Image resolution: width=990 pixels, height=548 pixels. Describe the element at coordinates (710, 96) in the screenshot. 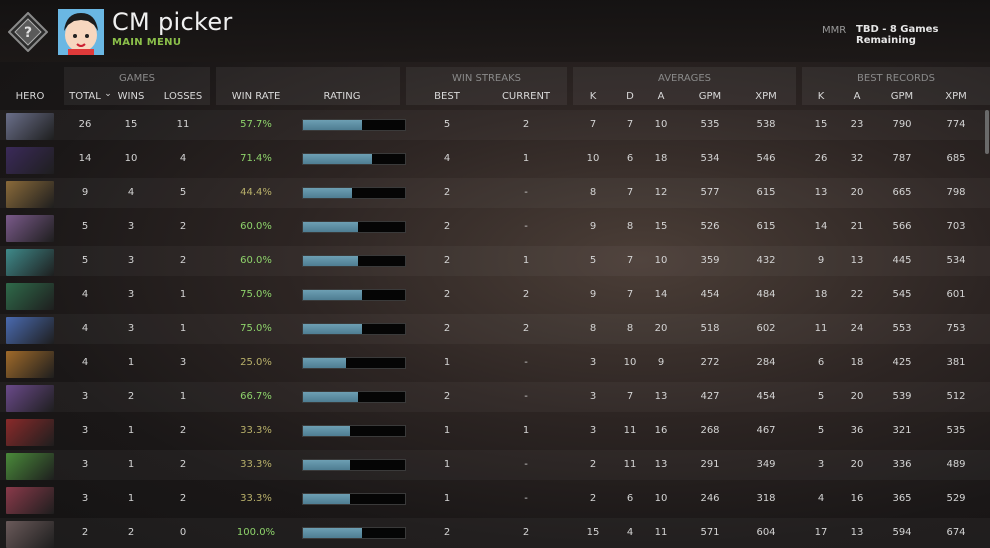

I see `col-avg-gpm: GPM` at that location.